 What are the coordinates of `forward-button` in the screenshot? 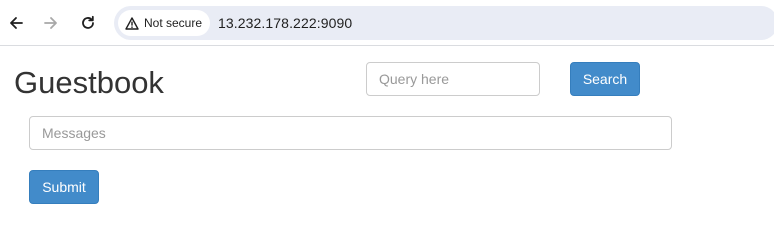 It's located at (51, 23).